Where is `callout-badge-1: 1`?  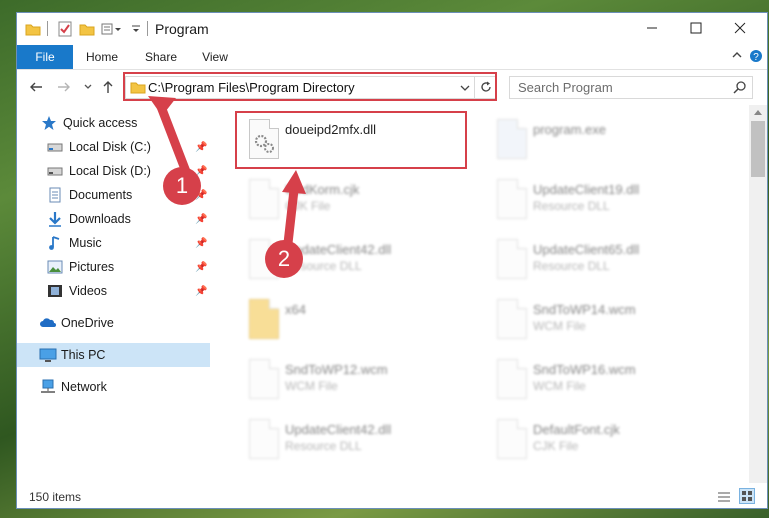
callout-badge-1: 1 is located at coordinates (182, 186).